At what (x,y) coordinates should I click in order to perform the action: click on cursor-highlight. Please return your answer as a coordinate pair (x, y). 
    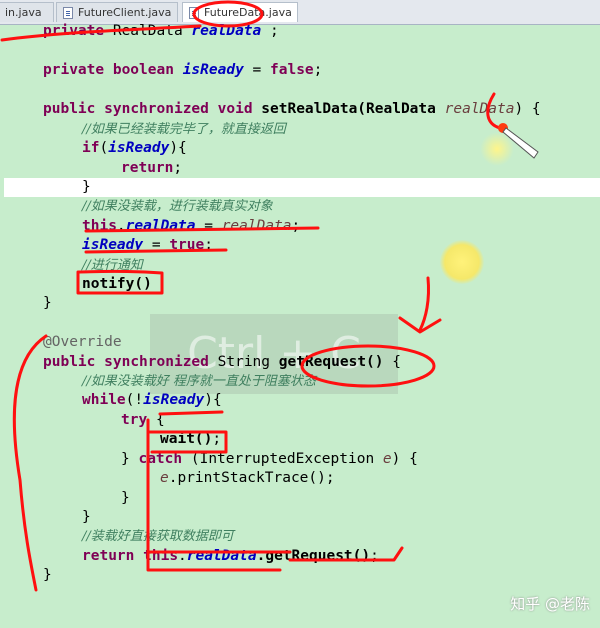
    Looking at the image, I should click on (462, 262).